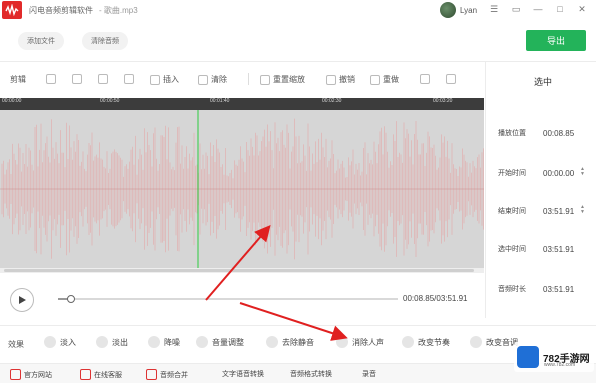  What do you see at coordinates (347, 79) in the screenshot?
I see `undo-label: 撤销` at bounding box center [347, 79].